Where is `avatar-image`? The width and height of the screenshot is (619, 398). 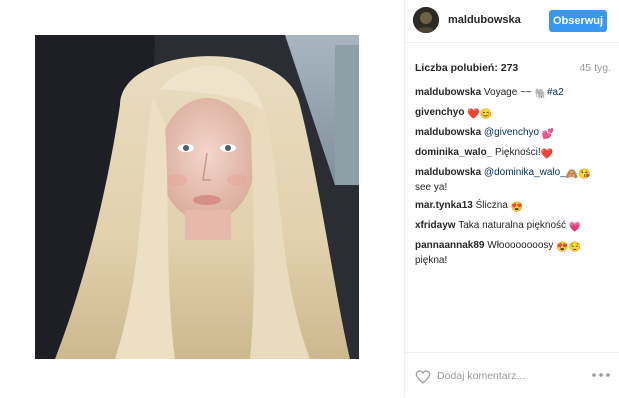 avatar-image is located at coordinates (426, 20).